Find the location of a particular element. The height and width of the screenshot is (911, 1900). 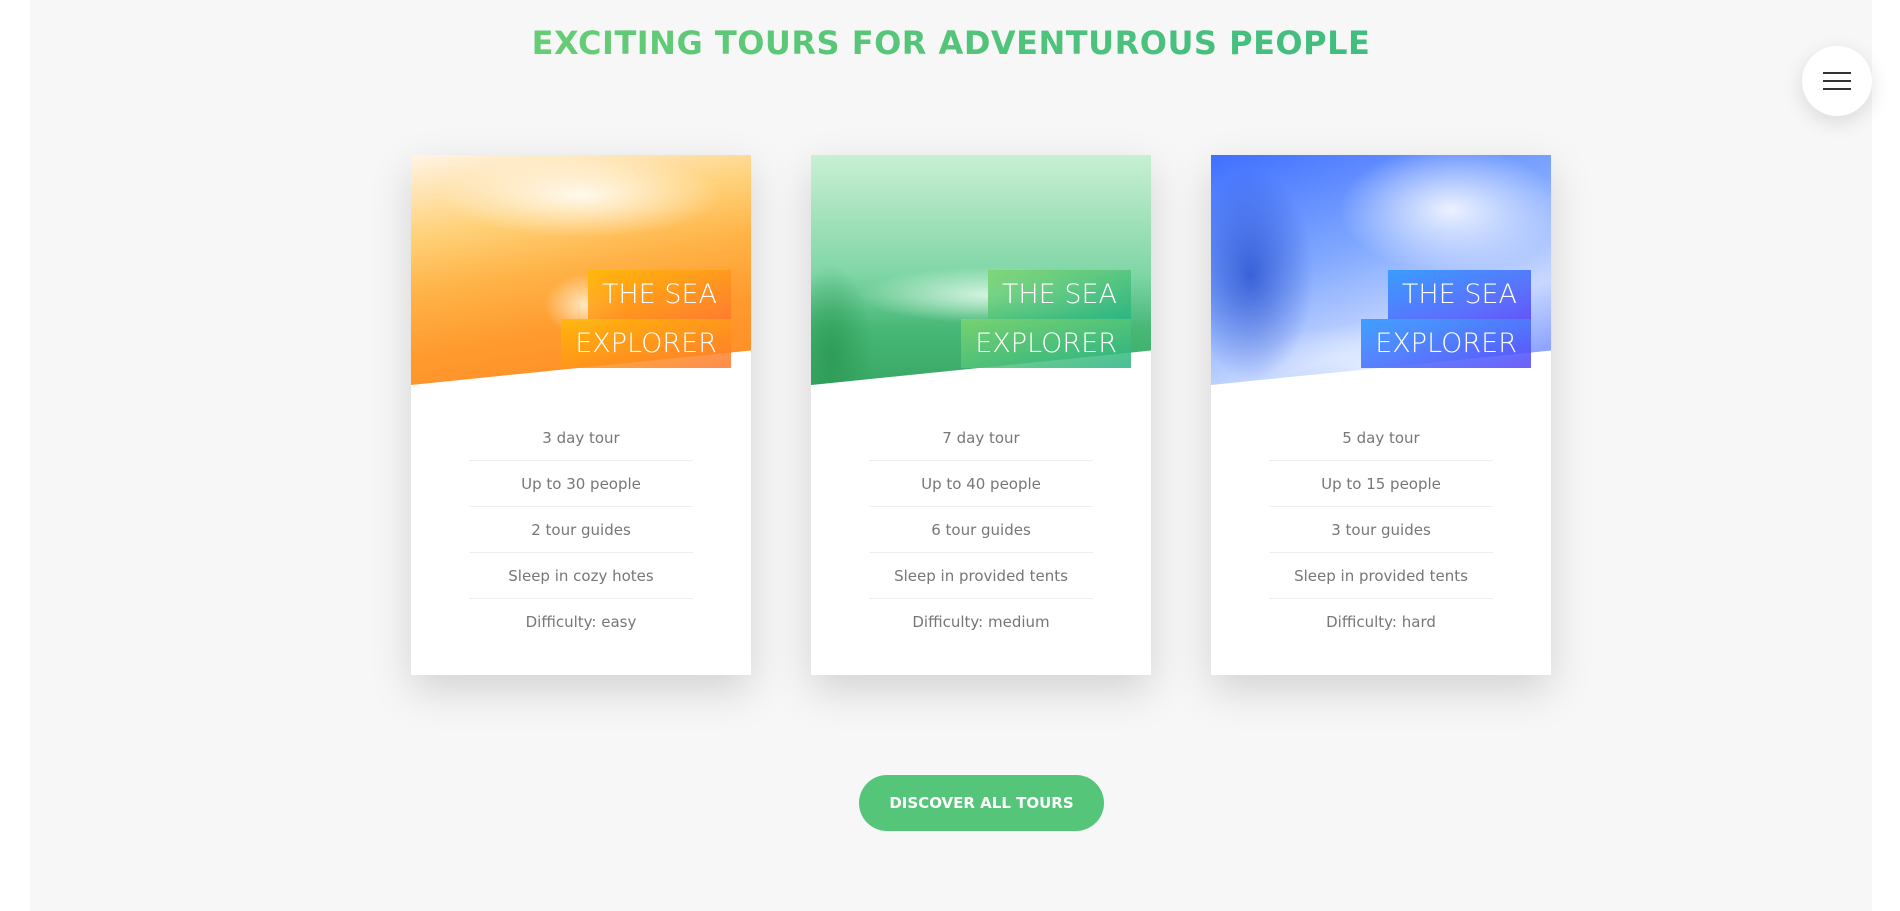

tour-detail-item: 3 tour guides is located at coordinates (1381, 530).